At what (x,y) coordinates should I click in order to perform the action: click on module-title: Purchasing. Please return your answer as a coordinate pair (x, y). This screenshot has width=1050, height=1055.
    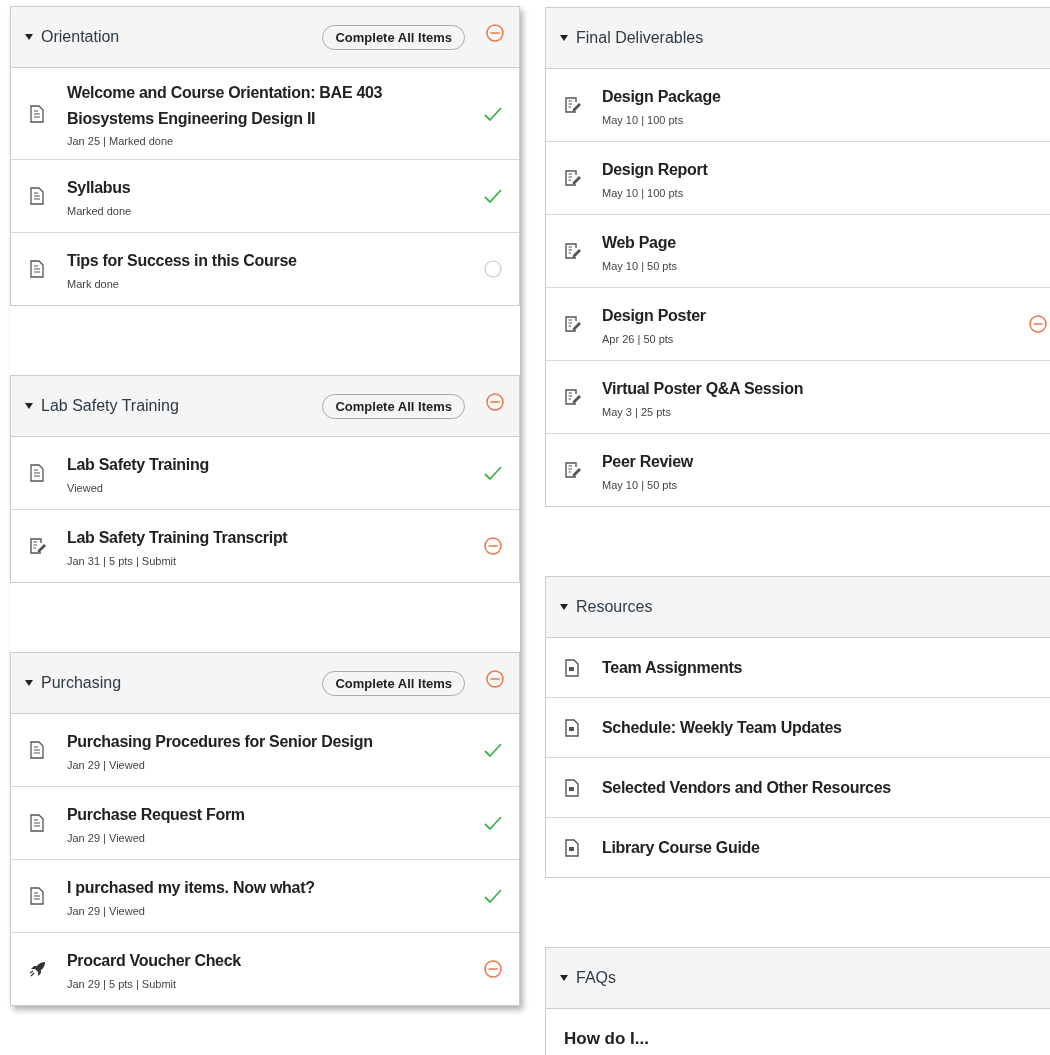
    Looking at the image, I should click on (82, 683).